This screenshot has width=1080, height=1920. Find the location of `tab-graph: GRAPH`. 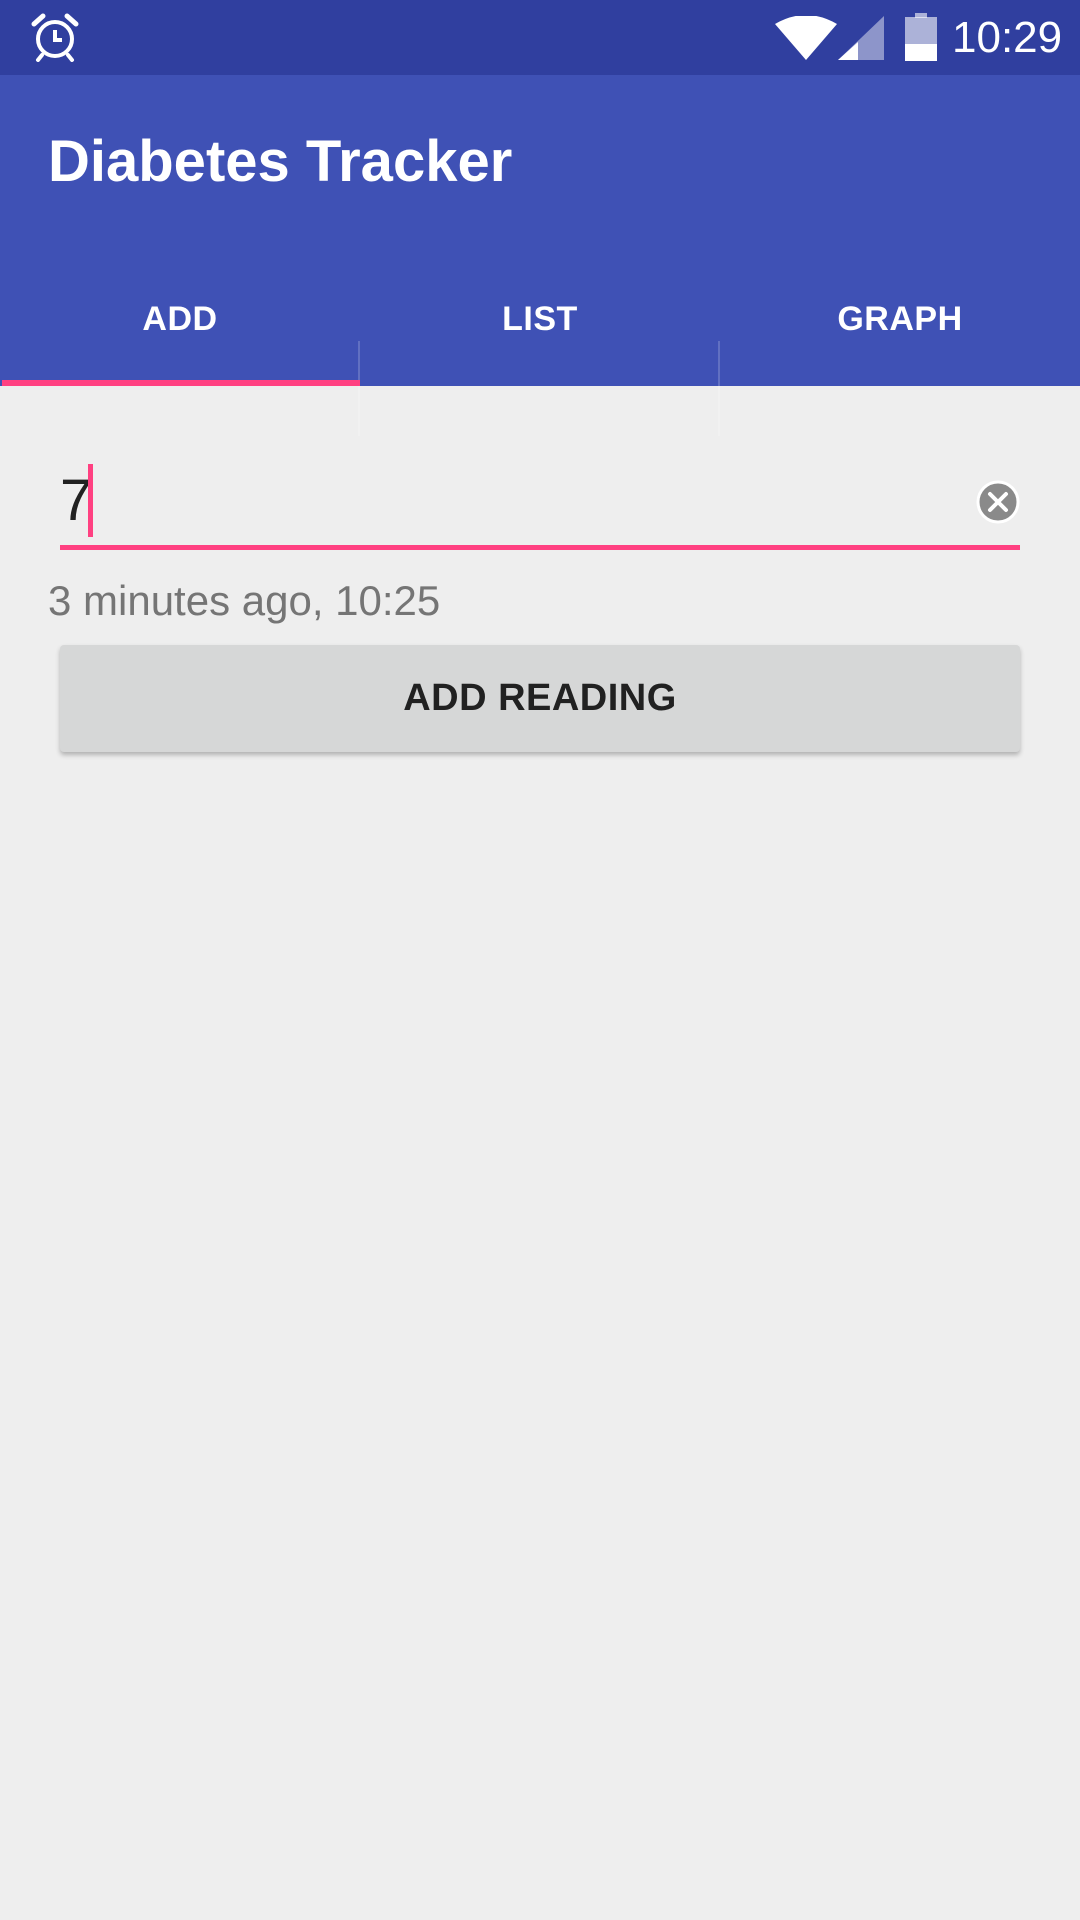

tab-graph: GRAPH is located at coordinates (900, 325).